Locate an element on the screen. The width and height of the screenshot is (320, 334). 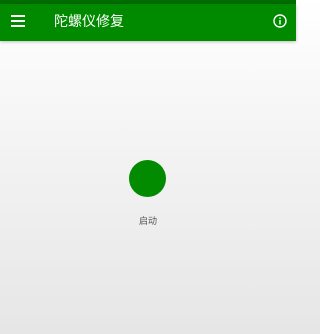
start-label: 启动 is located at coordinates (147, 222).